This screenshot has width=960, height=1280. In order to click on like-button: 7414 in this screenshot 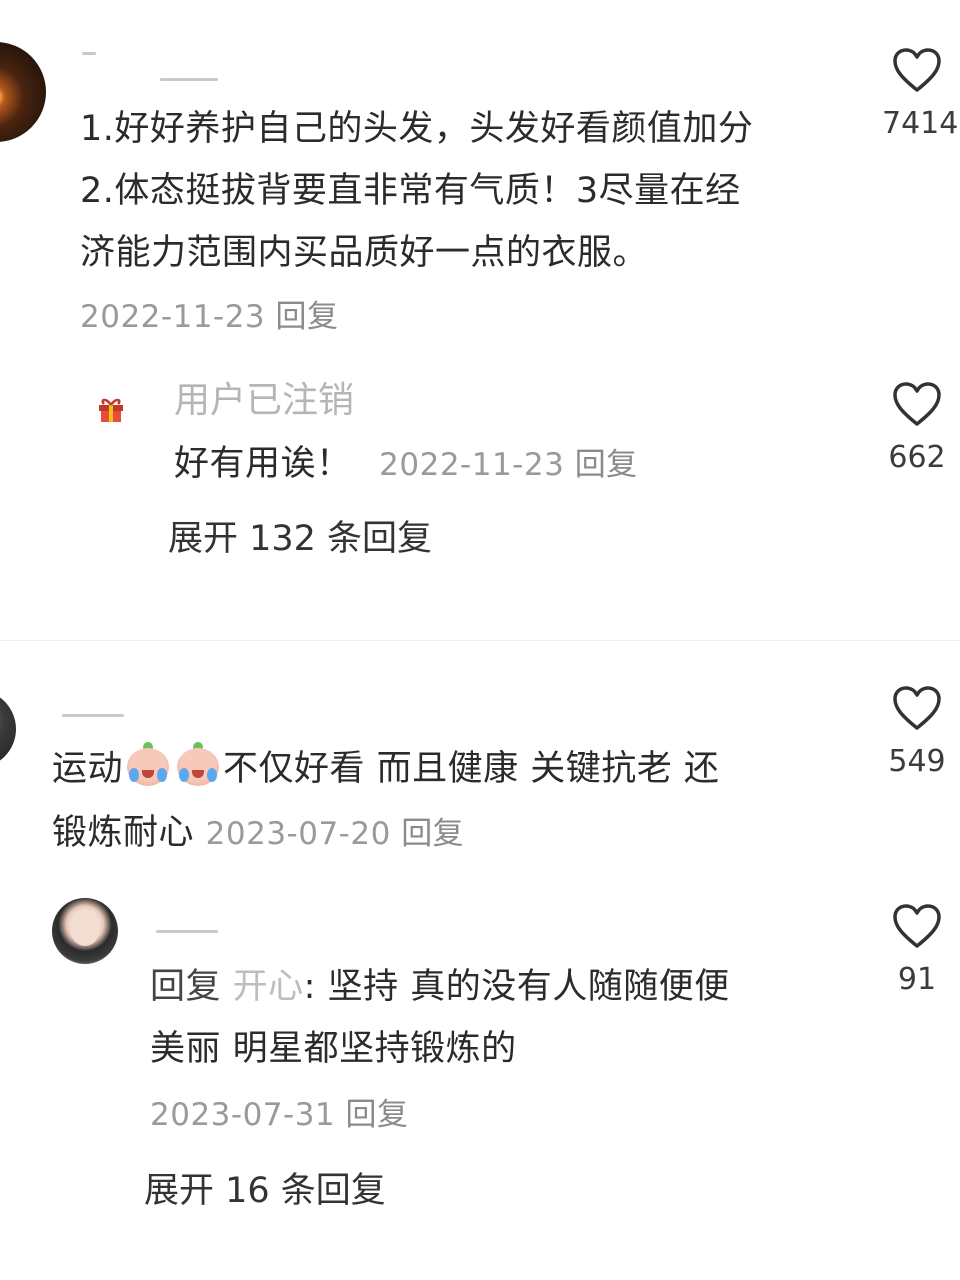, I will do `click(920, 96)`.